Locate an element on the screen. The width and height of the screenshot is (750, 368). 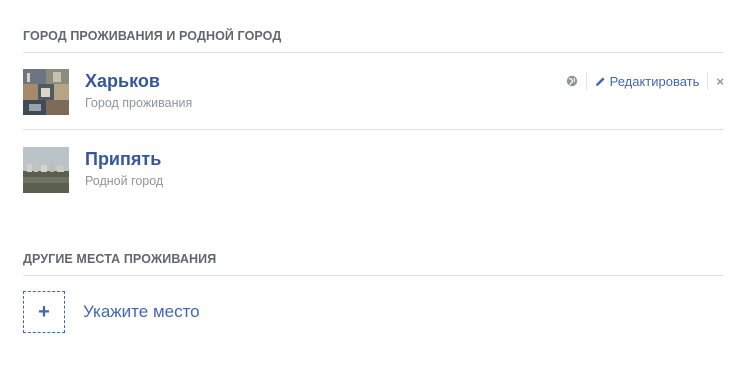
add-place-button: + is located at coordinates (44, 312).